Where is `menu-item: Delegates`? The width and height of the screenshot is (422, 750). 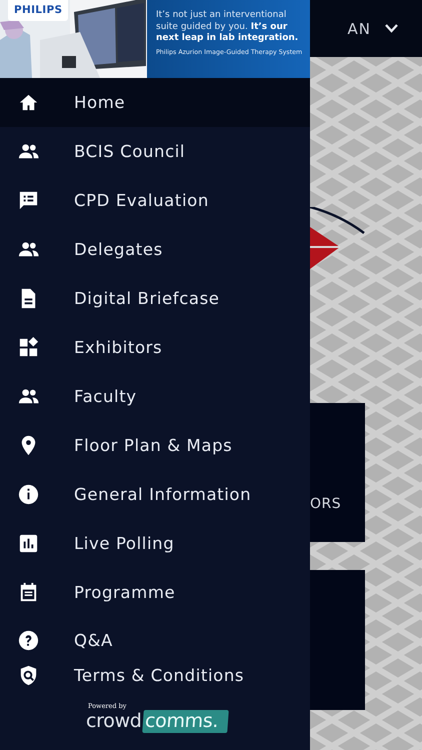 menu-item: Delegates is located at coordinates (155, 249).